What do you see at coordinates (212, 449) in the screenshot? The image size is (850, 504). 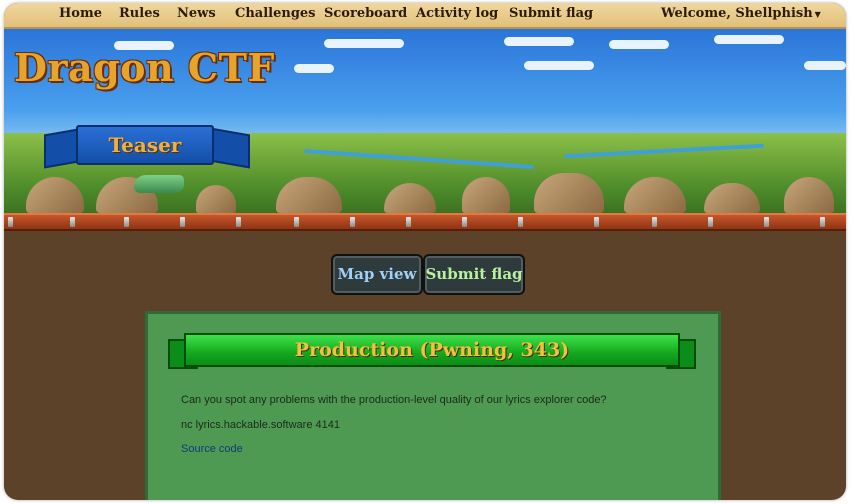 I see `source-code-link: Source code` at bounding box center [212, 449].